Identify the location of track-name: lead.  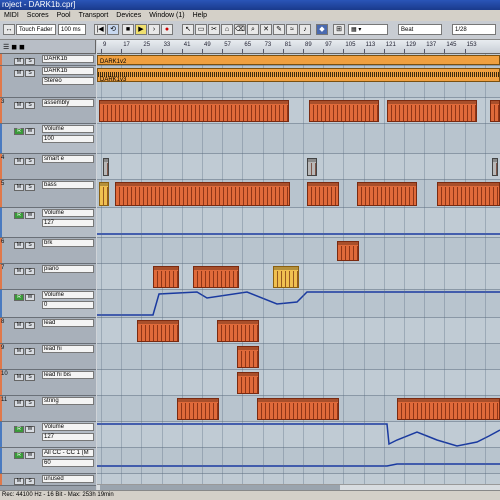
(68, 323).